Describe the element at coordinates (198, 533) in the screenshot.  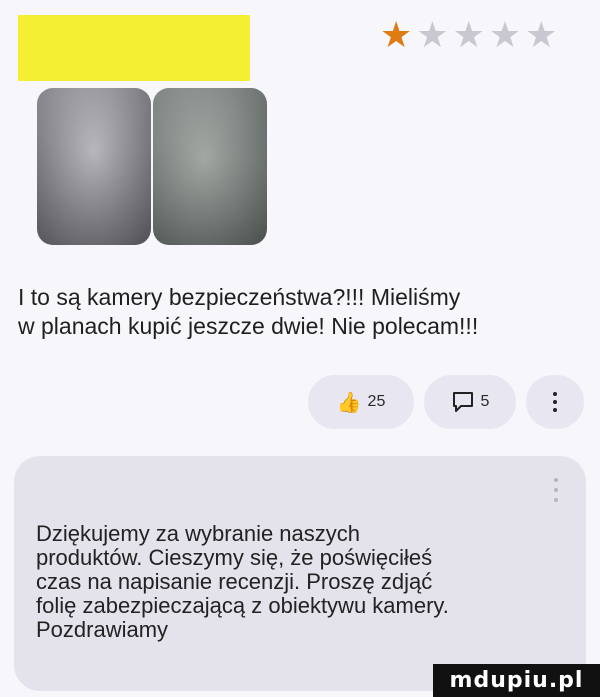
I see `reply-text-line: Dziękujemy za wybranie naszych` at that location.